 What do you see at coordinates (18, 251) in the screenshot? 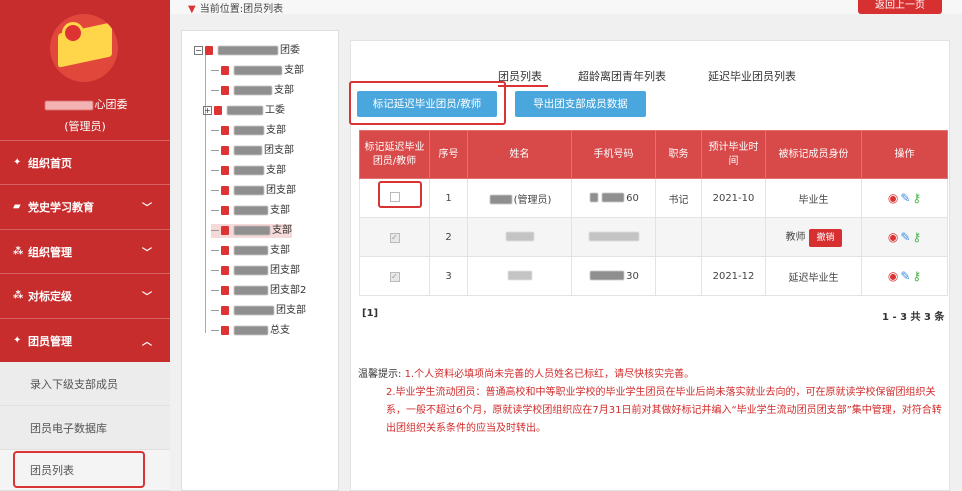
I see `org-icon: ⁂` at bounding box center [18, 251].